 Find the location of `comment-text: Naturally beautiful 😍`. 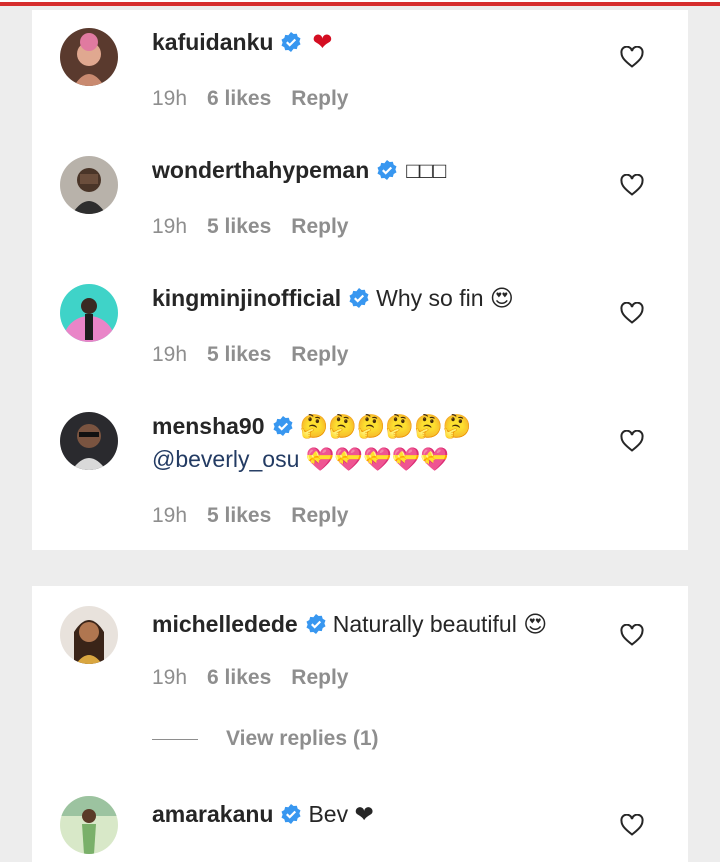

comment-text: Naturally beautiful 😍 is located at coordinates (440, 624).